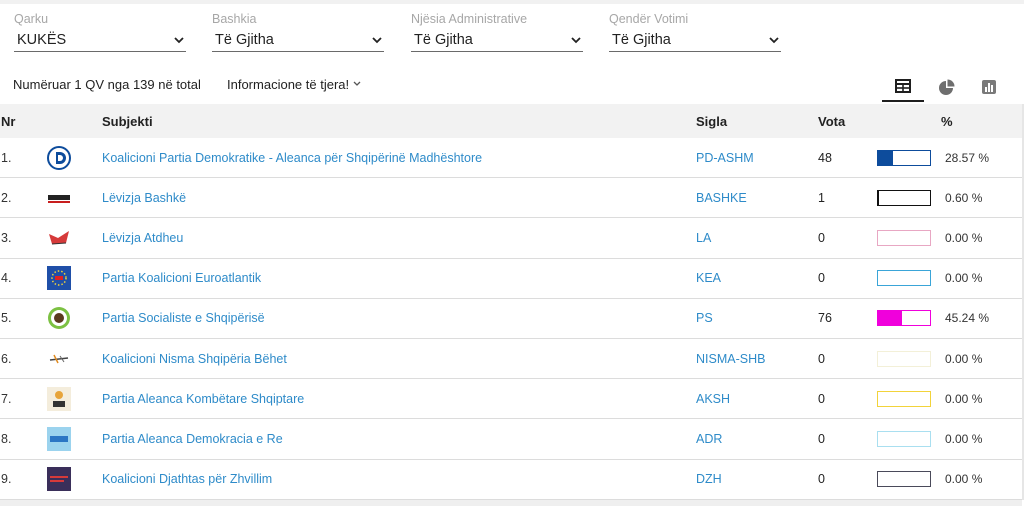 The width and height of the screenshot is (1024, 506). I want to click on filter-label: Qarku, so click(31, 19).